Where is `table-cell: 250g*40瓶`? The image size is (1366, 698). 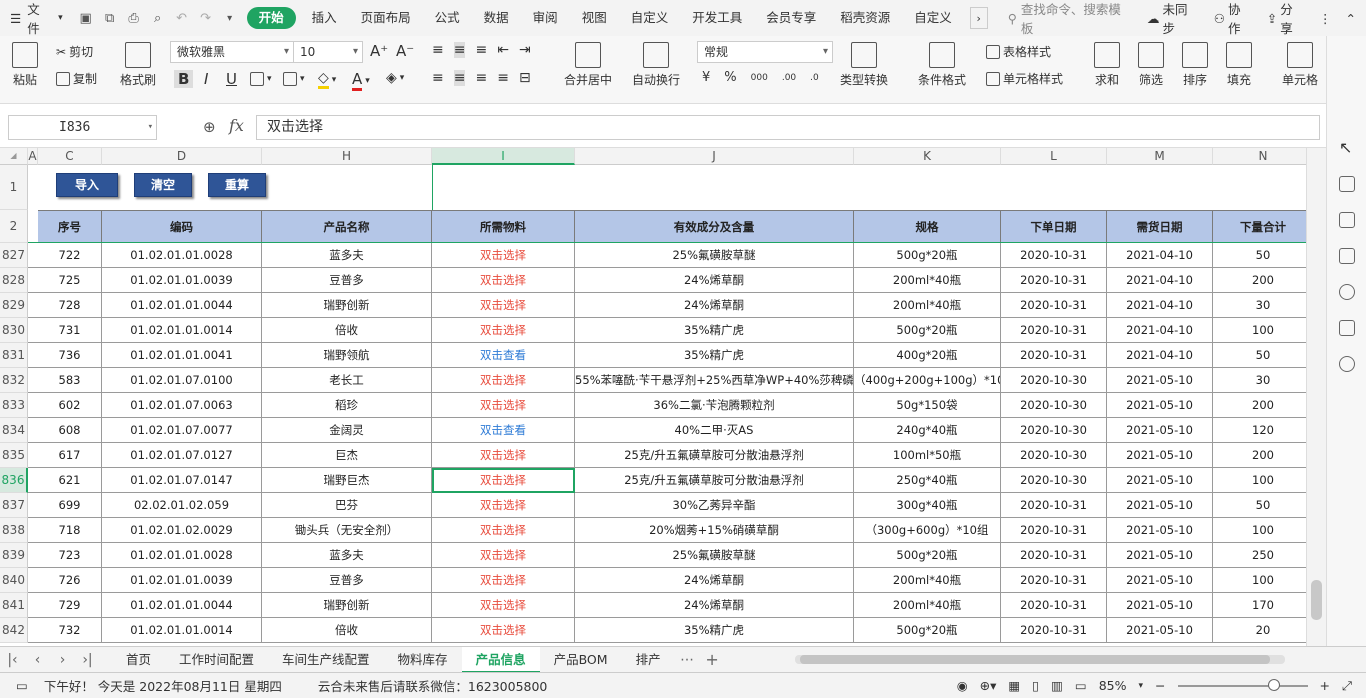 table-cell: 250g*40瓶 is located at coordinates (927, 480).